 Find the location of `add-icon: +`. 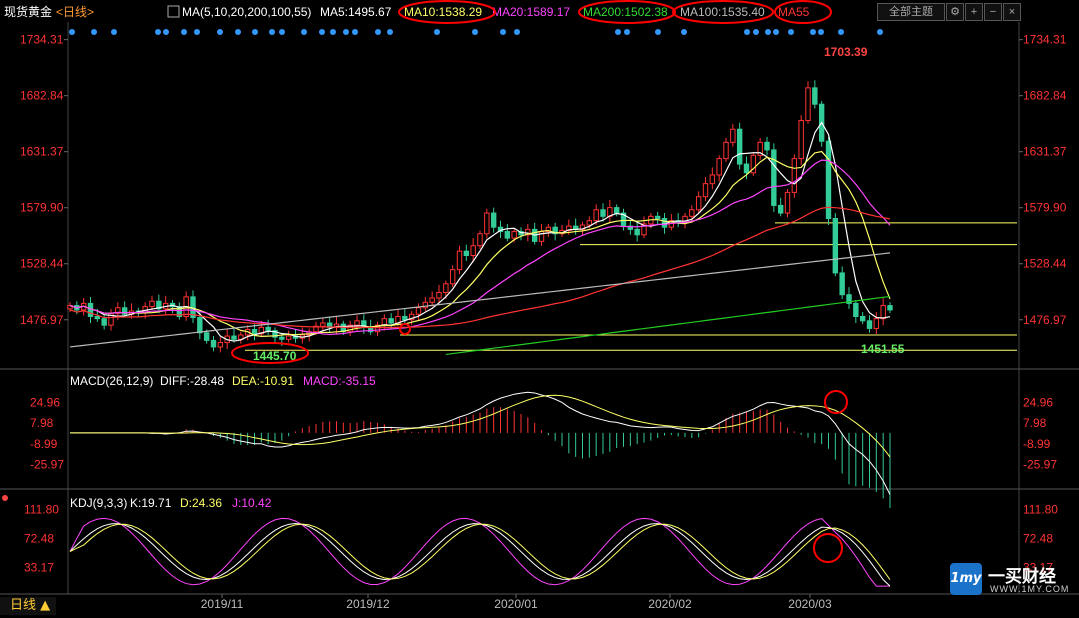

add-icon: + is located at coordinates (974, 12).